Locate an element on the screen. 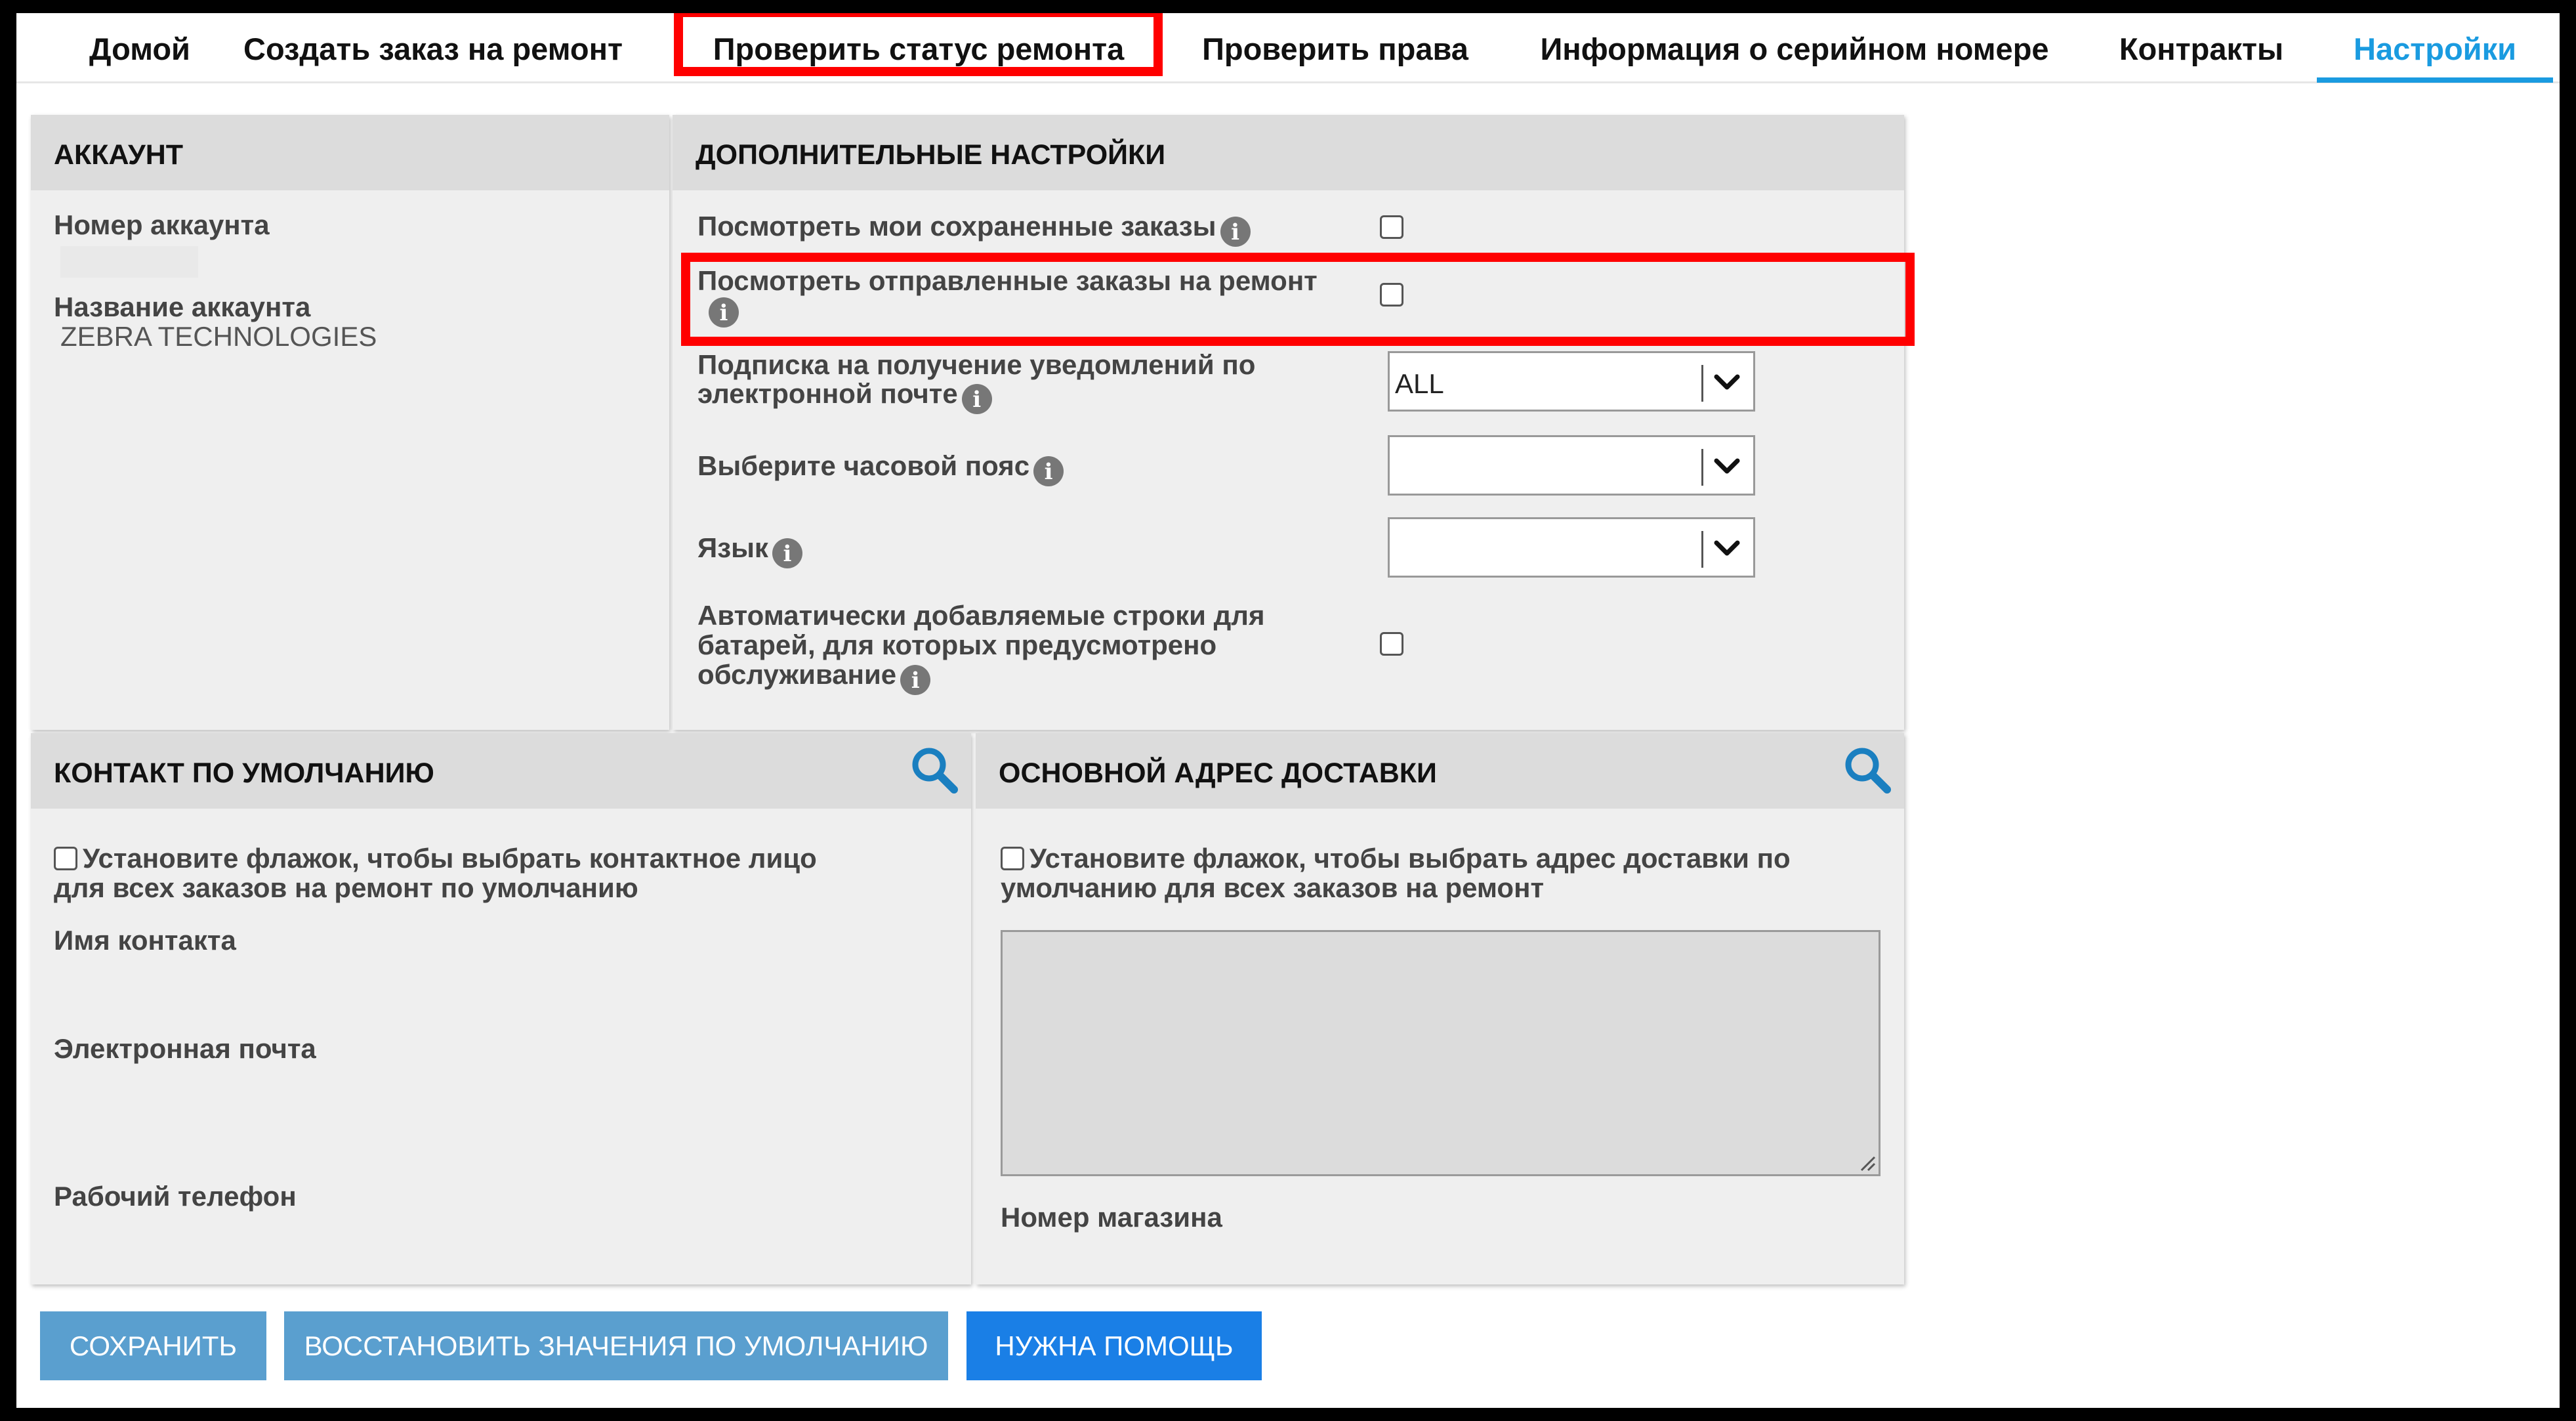 Image resolution: width=2576 pixels, height=1421 pixels. timezone-select is located at coordinates (1571, 465).